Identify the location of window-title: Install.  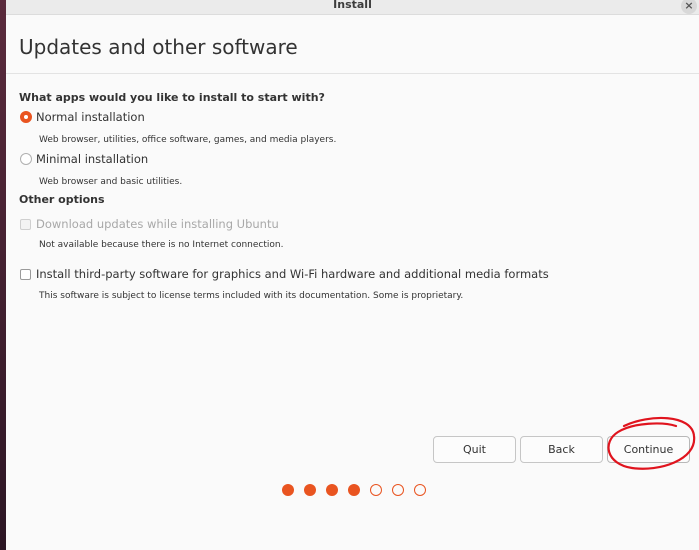
(352, 5).